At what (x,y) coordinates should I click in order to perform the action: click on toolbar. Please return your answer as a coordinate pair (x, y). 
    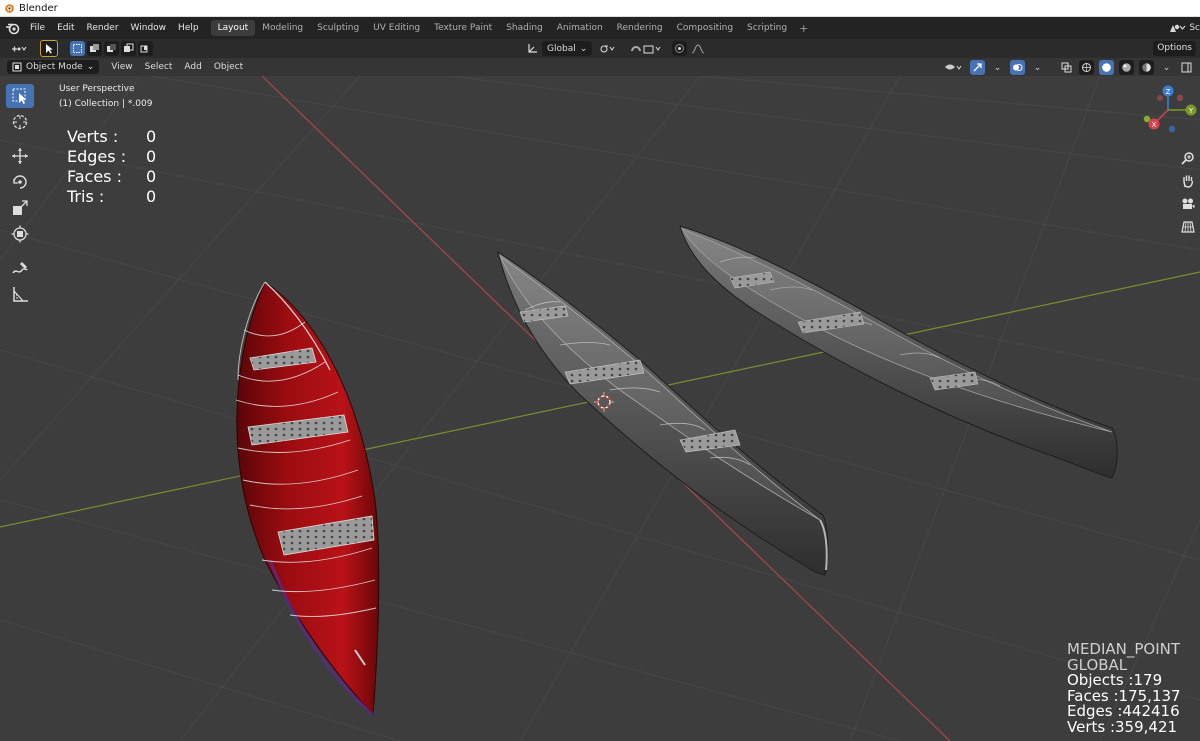
    Looking at the image, I should click on (21, 196).